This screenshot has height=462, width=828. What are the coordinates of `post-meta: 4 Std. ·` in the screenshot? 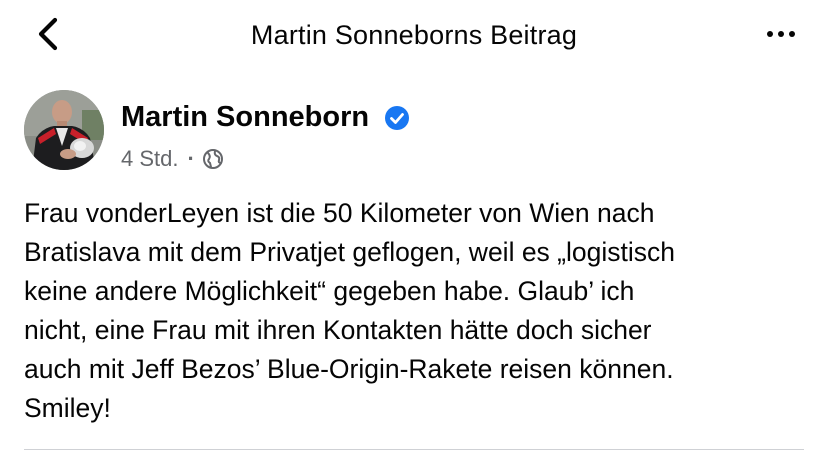 It's located at (172, 159).